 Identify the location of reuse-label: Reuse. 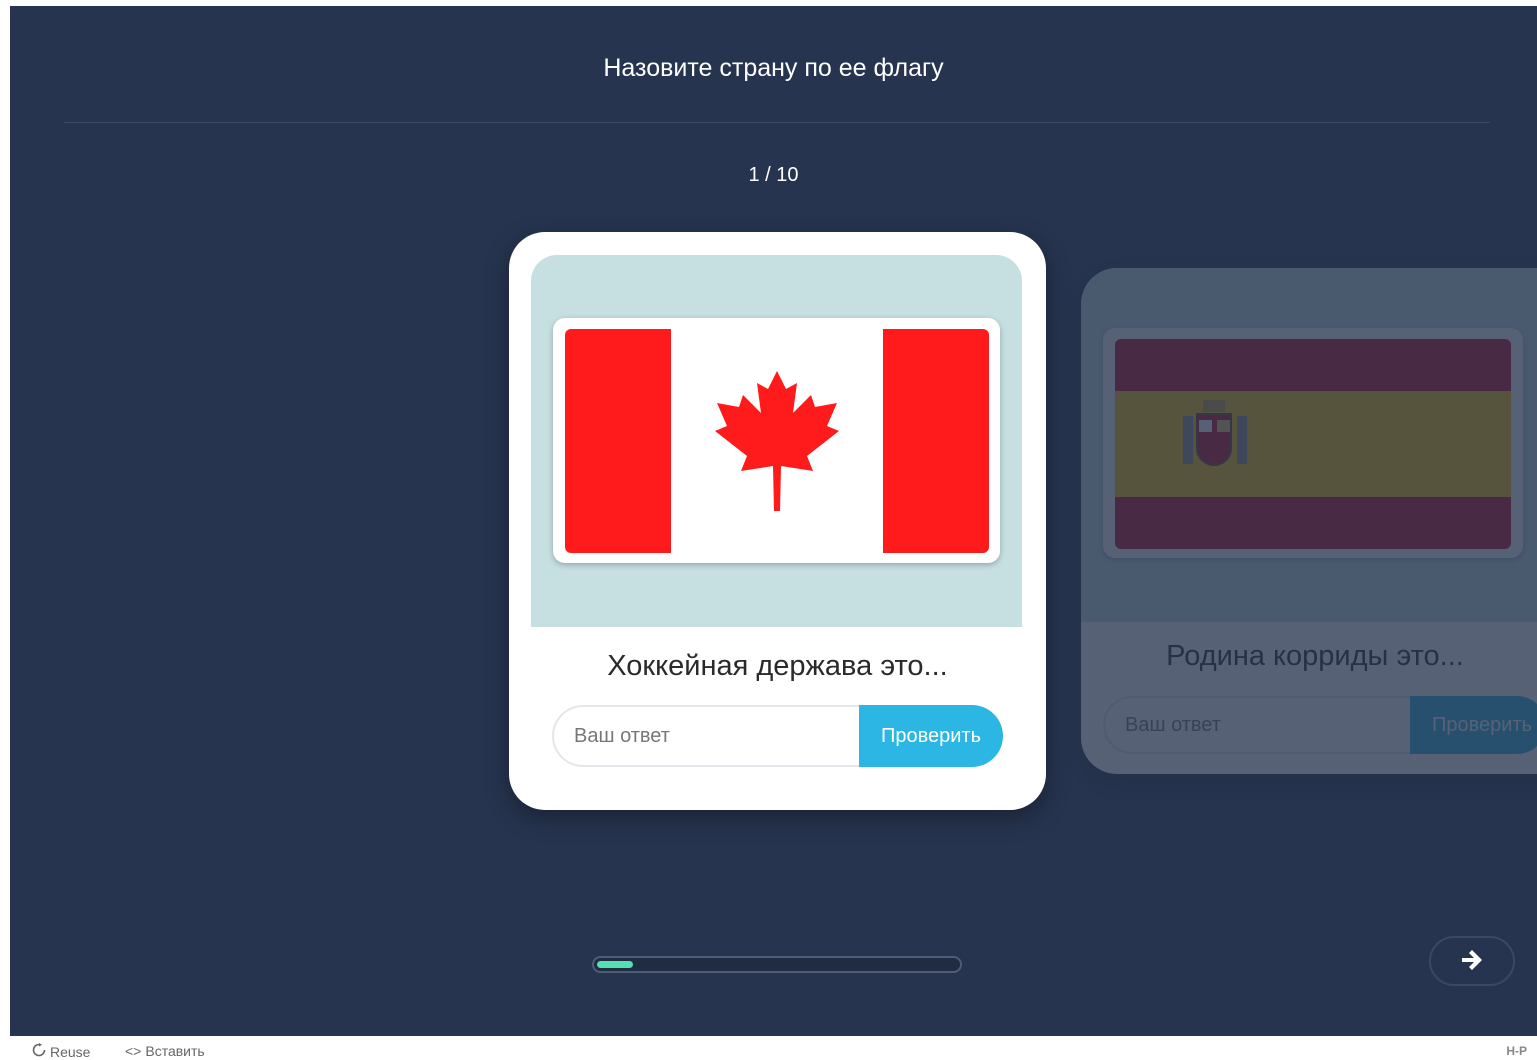
(70, 1051).